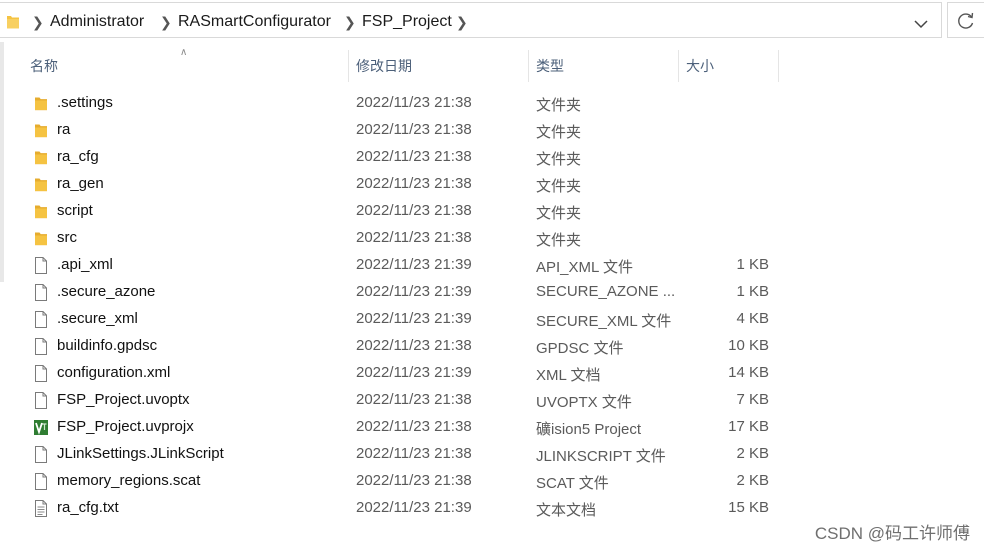  I want to click on file-row: ra_gen 2022/11/23 21:38 文件夹, so click(492, 184).